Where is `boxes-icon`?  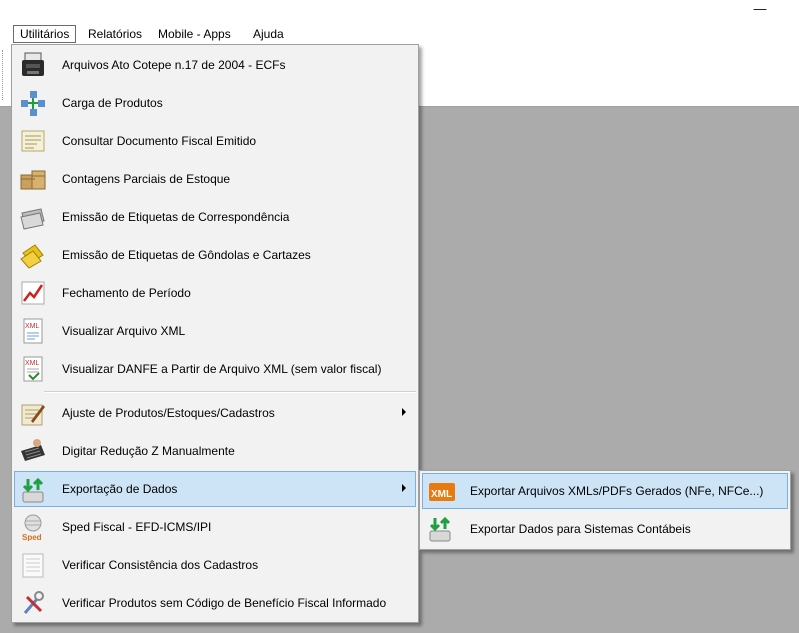
boxes-icon is located at coordinates (33, 179).